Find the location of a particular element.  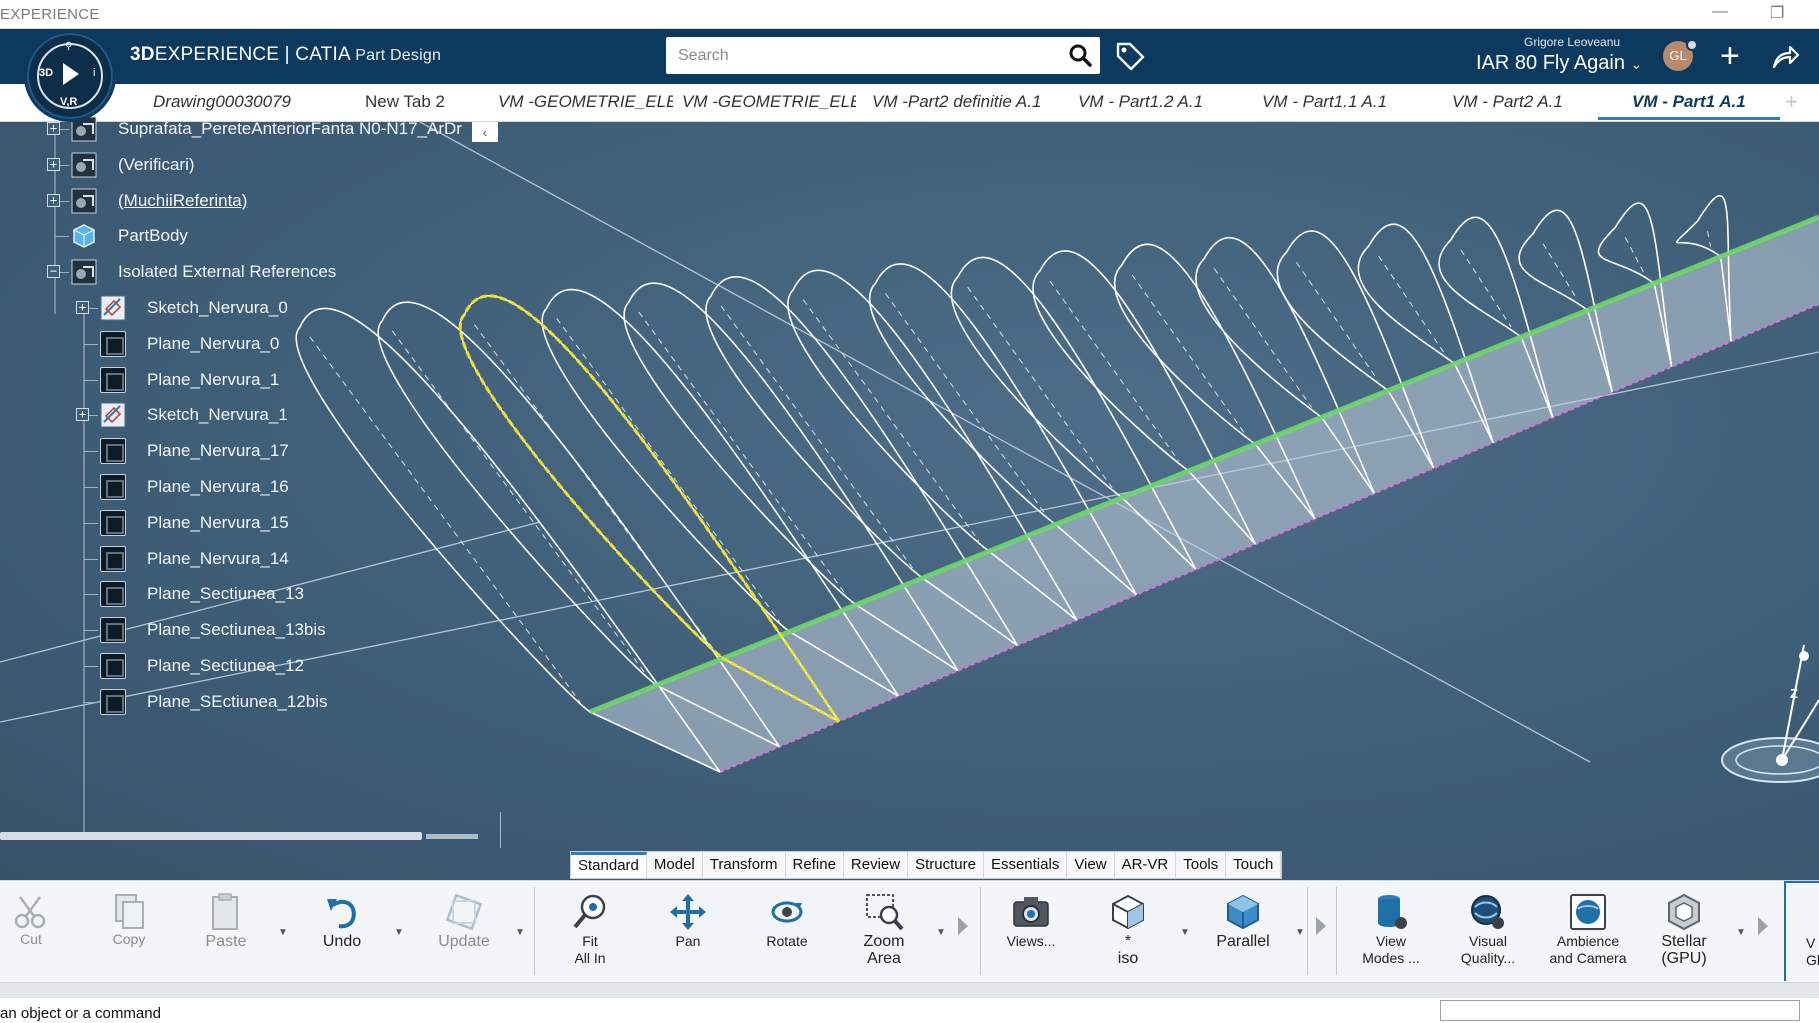

add-tab-icon: + is located at coordinates (1791, 102).